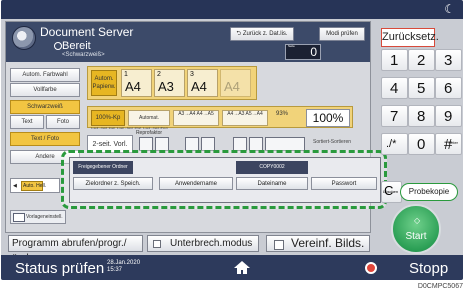  Describe the element at coordinates (448, 116) in the screenshot. I see `key-9: 9` at that location.